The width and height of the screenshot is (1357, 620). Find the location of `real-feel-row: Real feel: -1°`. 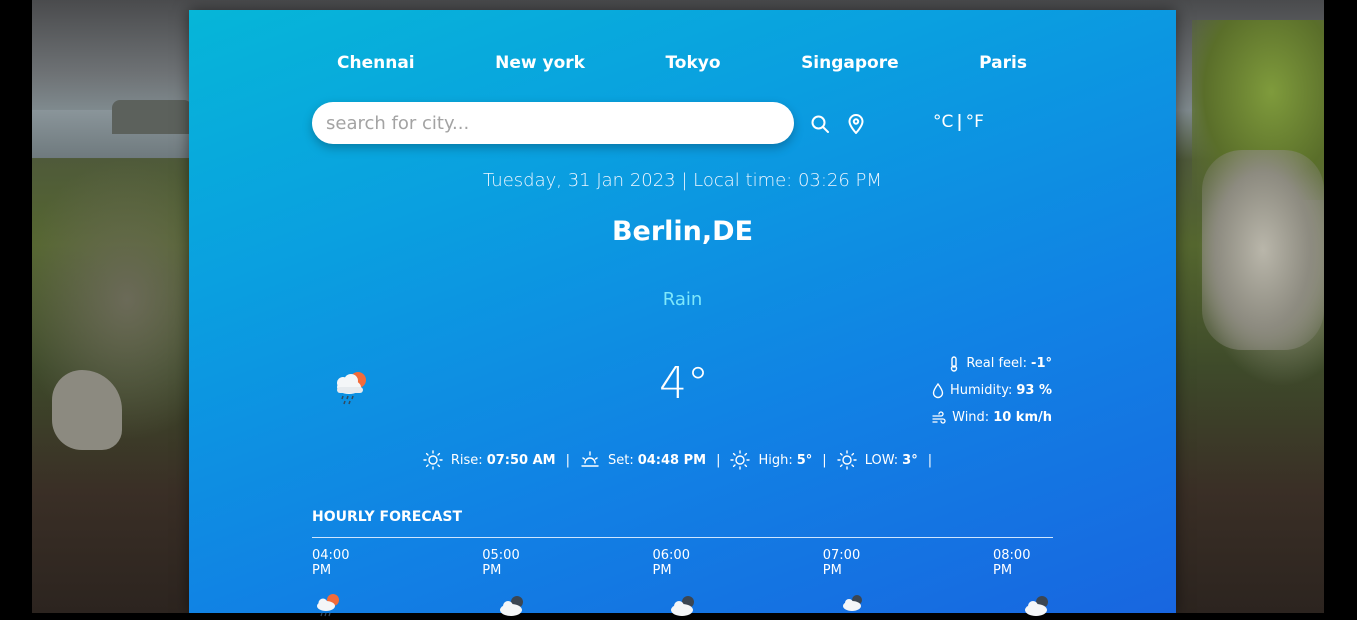

real-feel-row: Real feel: -1° is located at coordinates (980, 363).